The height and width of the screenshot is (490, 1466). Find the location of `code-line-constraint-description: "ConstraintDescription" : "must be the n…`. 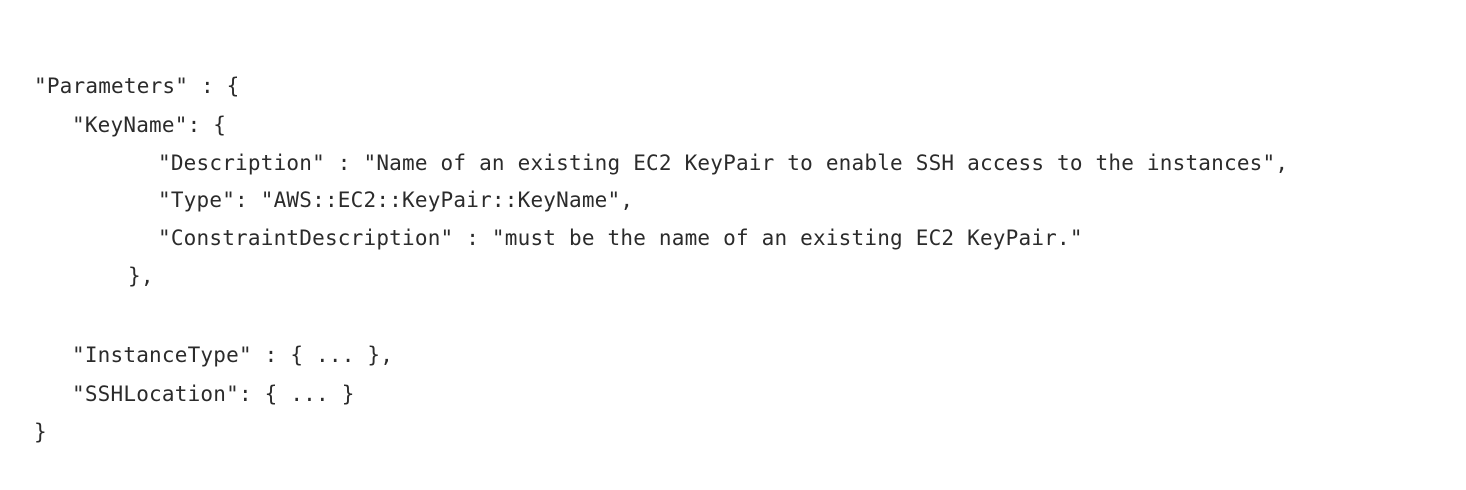

code-line-constraint-description: "ConstraintDescription" : "must be the n… is located at coordinates (620, 238).